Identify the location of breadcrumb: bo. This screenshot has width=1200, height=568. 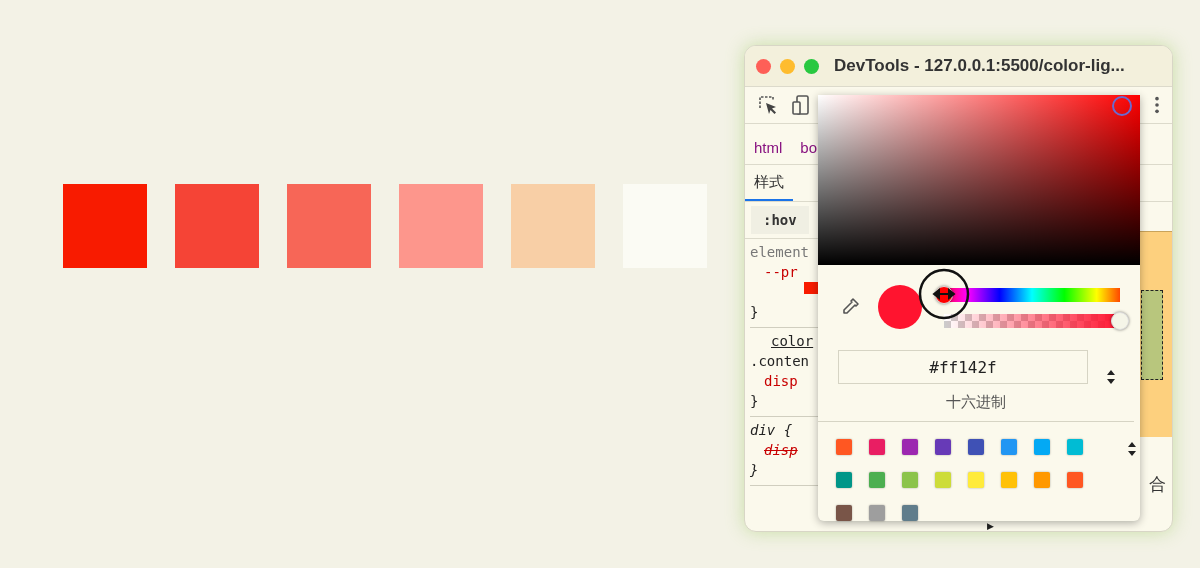
(809, 147).